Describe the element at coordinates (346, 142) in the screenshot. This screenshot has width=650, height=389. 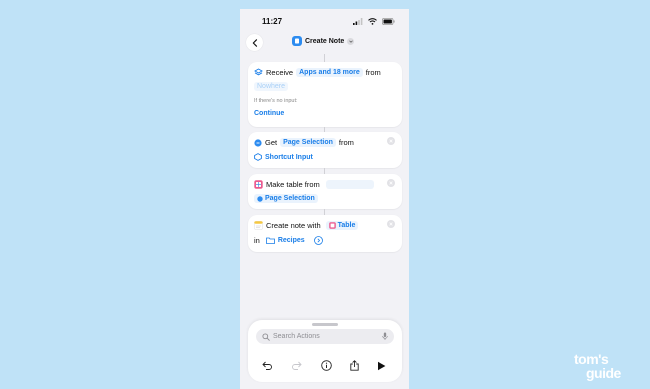
I see `get-connector: from` at that location.